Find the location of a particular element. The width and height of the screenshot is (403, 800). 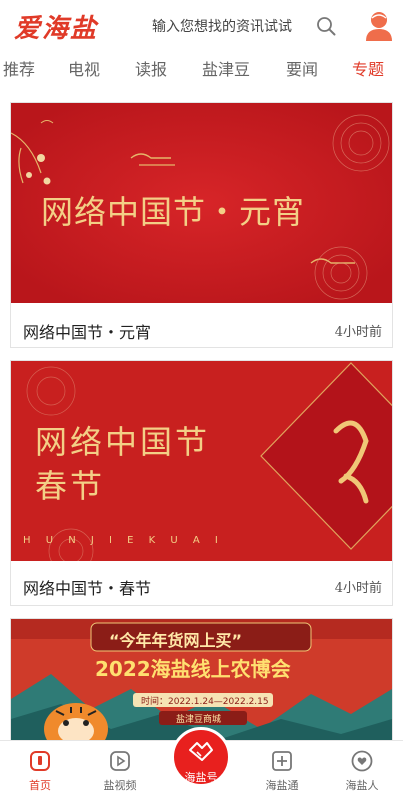

plus-square-icon is located at coordinates (282, 761).